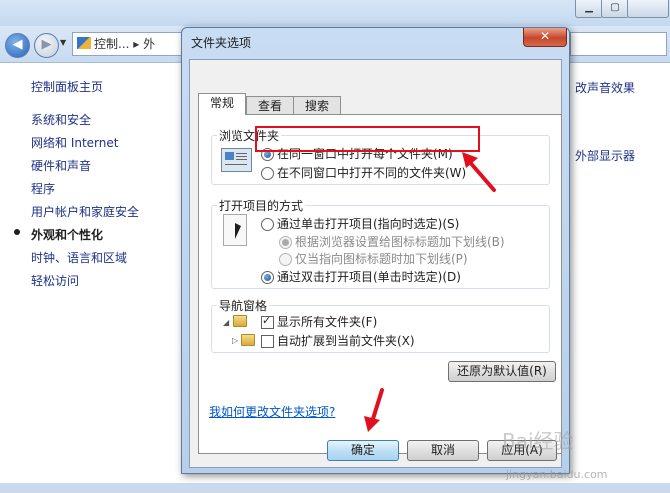 The width and height of the screenshot is (670, 493). Describe the element at coordinates (221, 43) in the screenshot. I see `dialog-title: 文件夹选项` at that location.